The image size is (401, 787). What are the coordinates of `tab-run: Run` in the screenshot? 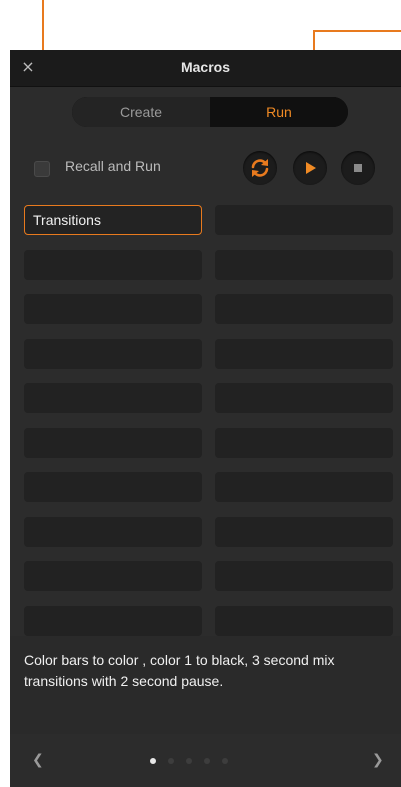 It's located at (279, 112).